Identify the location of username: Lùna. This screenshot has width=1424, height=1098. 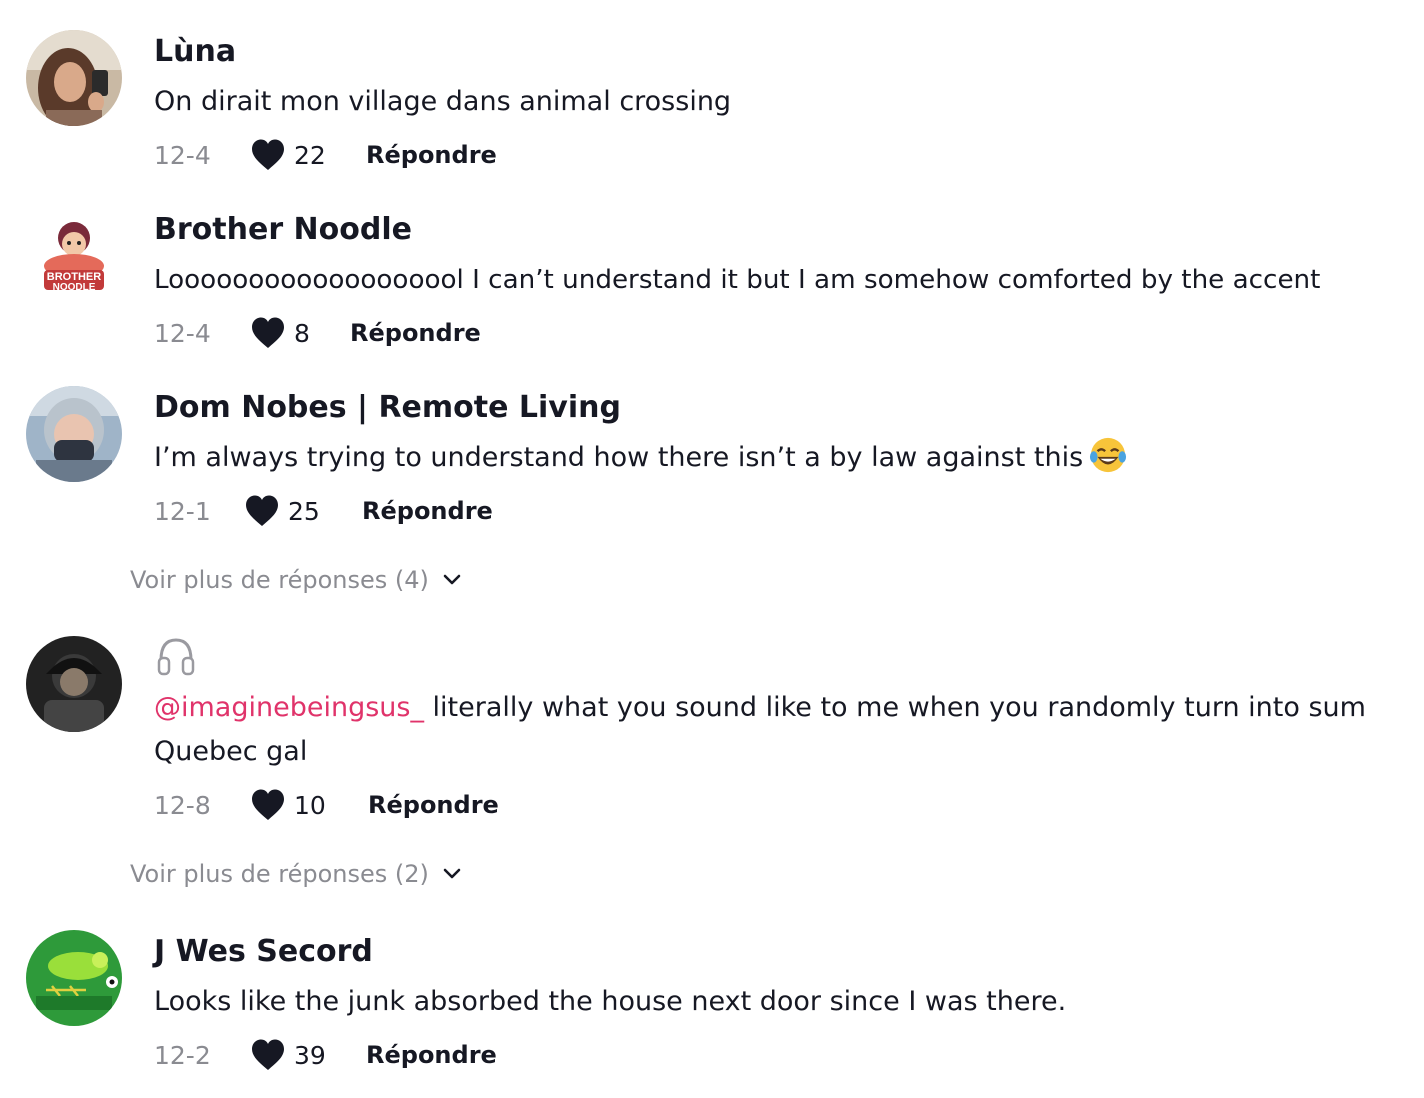
(195, 51).